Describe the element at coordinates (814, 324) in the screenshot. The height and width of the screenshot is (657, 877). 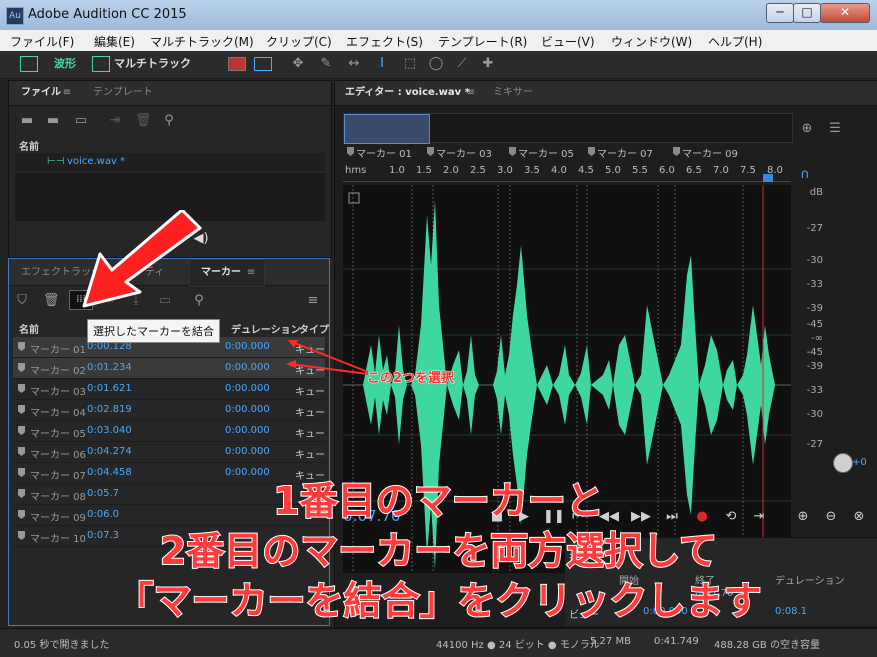
I see `db-label: -45` at that location.